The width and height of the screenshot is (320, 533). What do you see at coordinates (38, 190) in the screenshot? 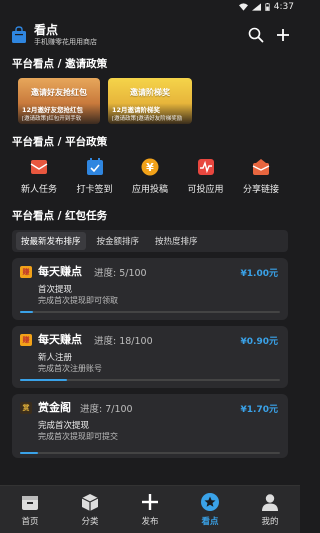
I see `action-label: 新人任务` at bounding box center [38, 190].